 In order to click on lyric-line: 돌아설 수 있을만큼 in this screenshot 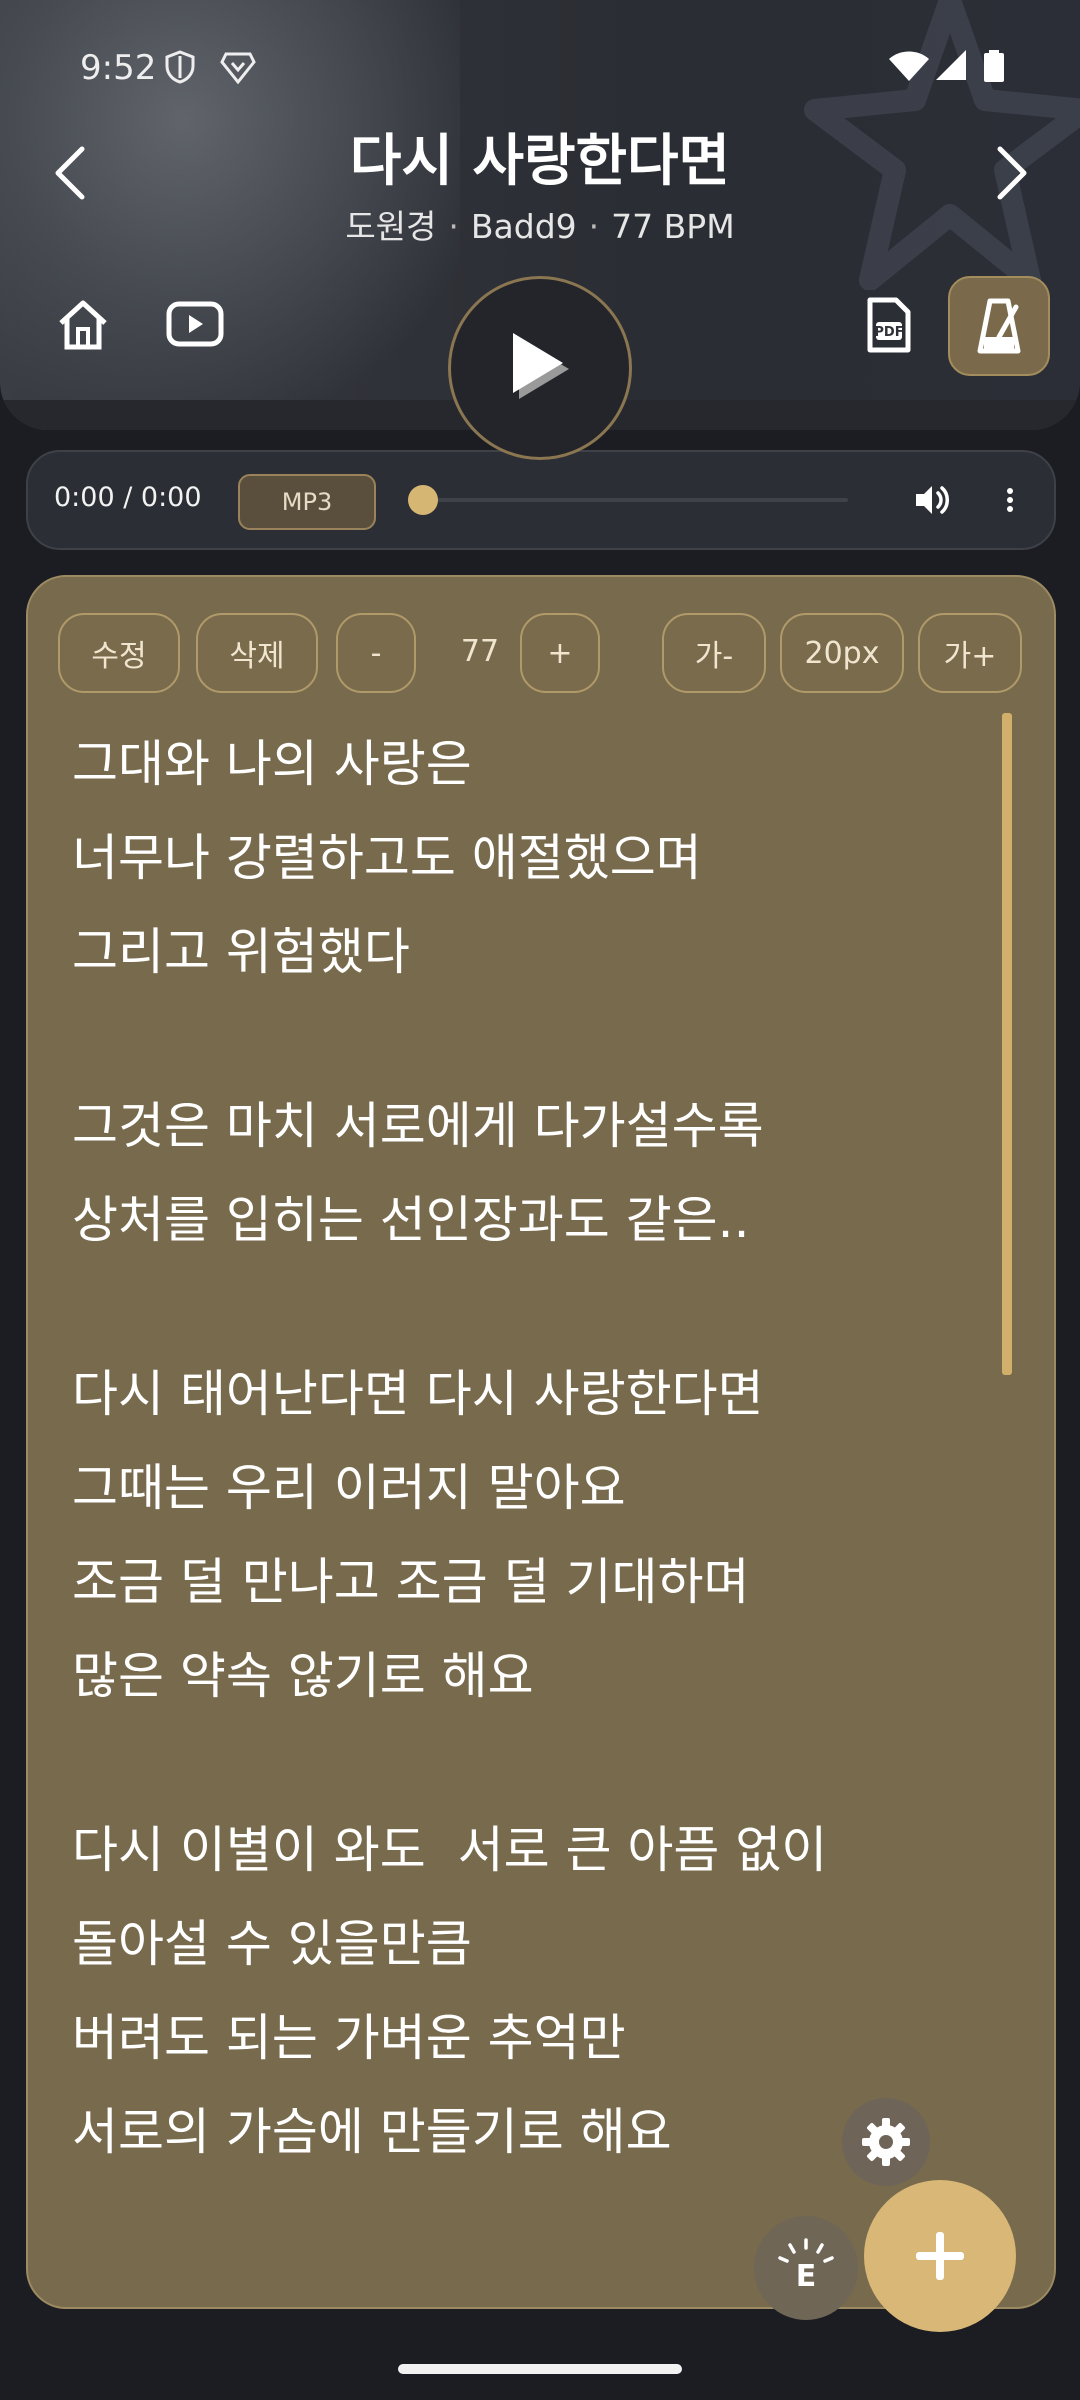, I will do `click(272, 1944)`.